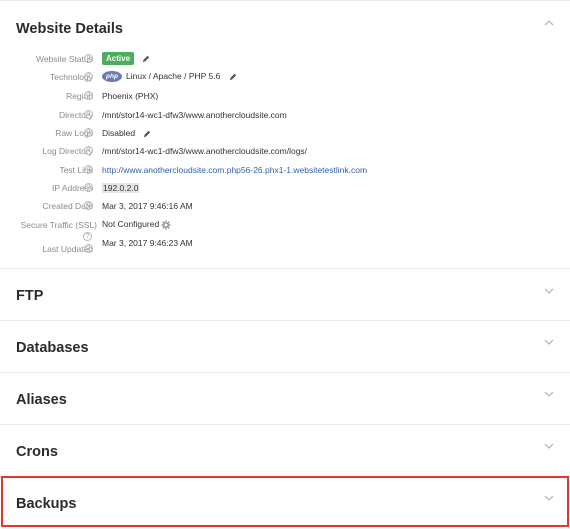  I want to click on databases-panel: Databases, so click(285, 346).